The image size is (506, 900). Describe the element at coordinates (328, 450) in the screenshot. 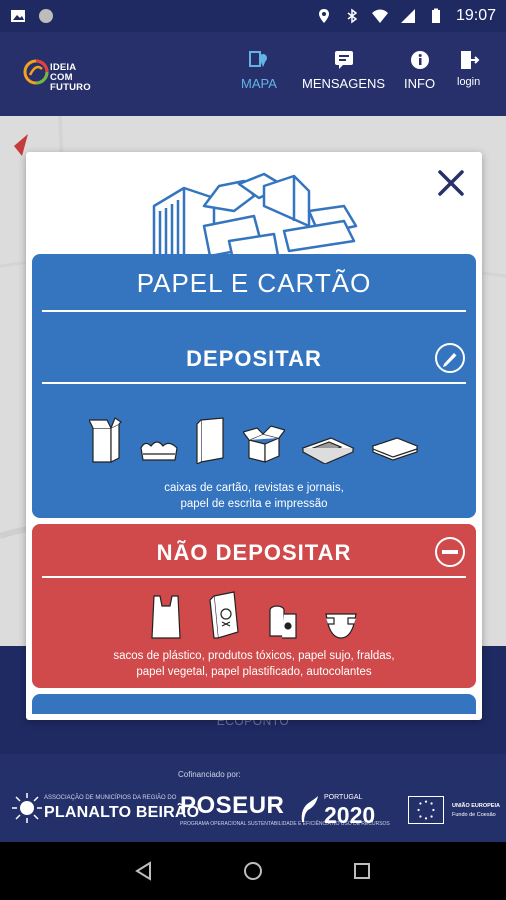

I see `magazine-icon` at that location.